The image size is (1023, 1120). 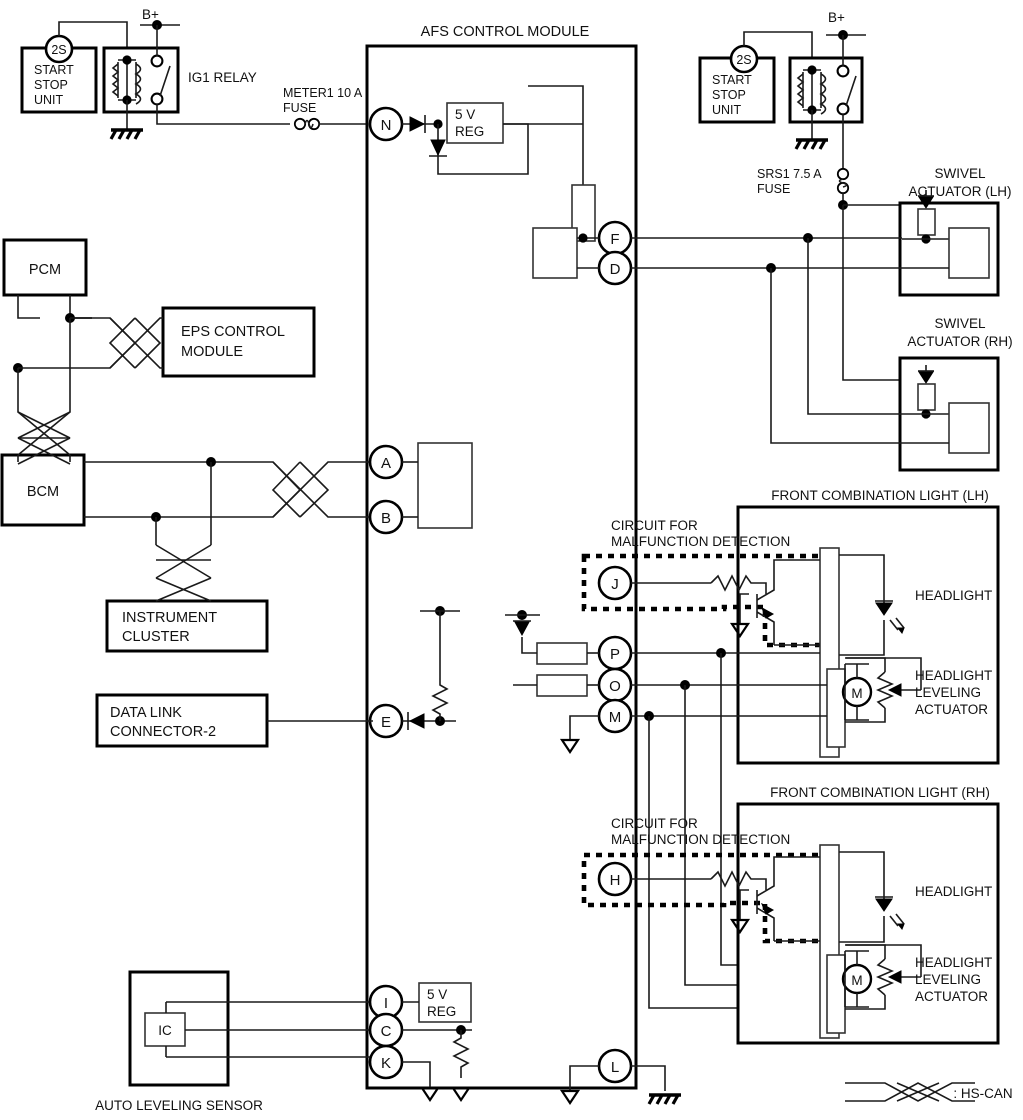 What do you see at coordinates (654, 525) in the screenshot?
I see `lh-detection-line1: CIRCUIT FOR` at bounding box center [654, 525].